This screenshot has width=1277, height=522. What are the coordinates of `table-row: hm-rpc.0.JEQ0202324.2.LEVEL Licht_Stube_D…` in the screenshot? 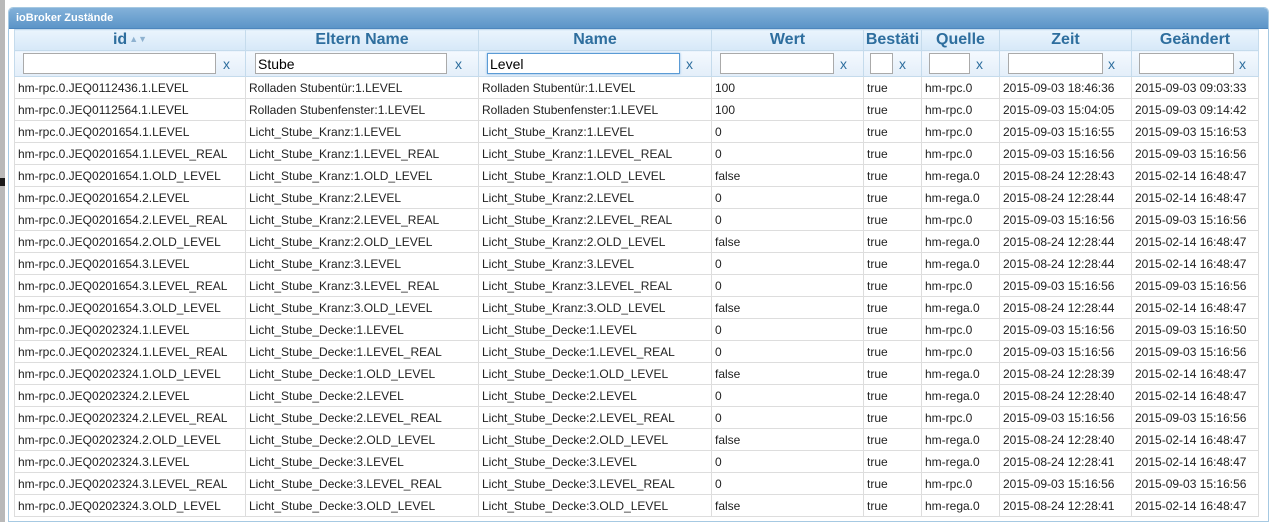 It's located at (636, 395).